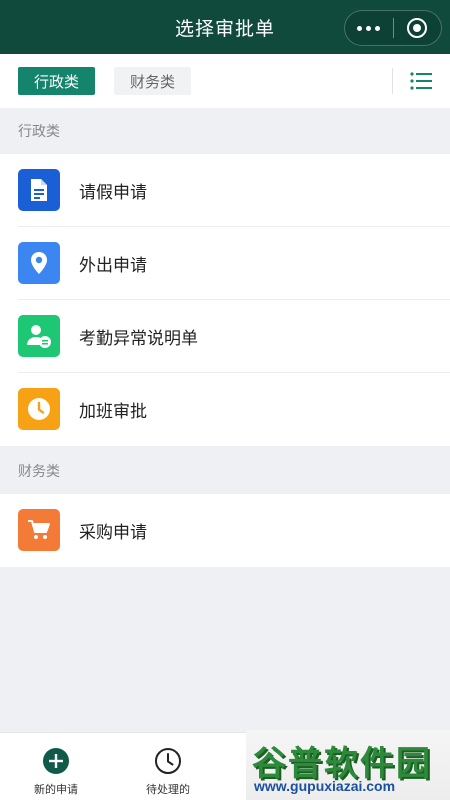 This screenshot has width=450, height=800. Describe the element at coordinates (39, 530) in the screenshot. I see `cart-icon` at that location.